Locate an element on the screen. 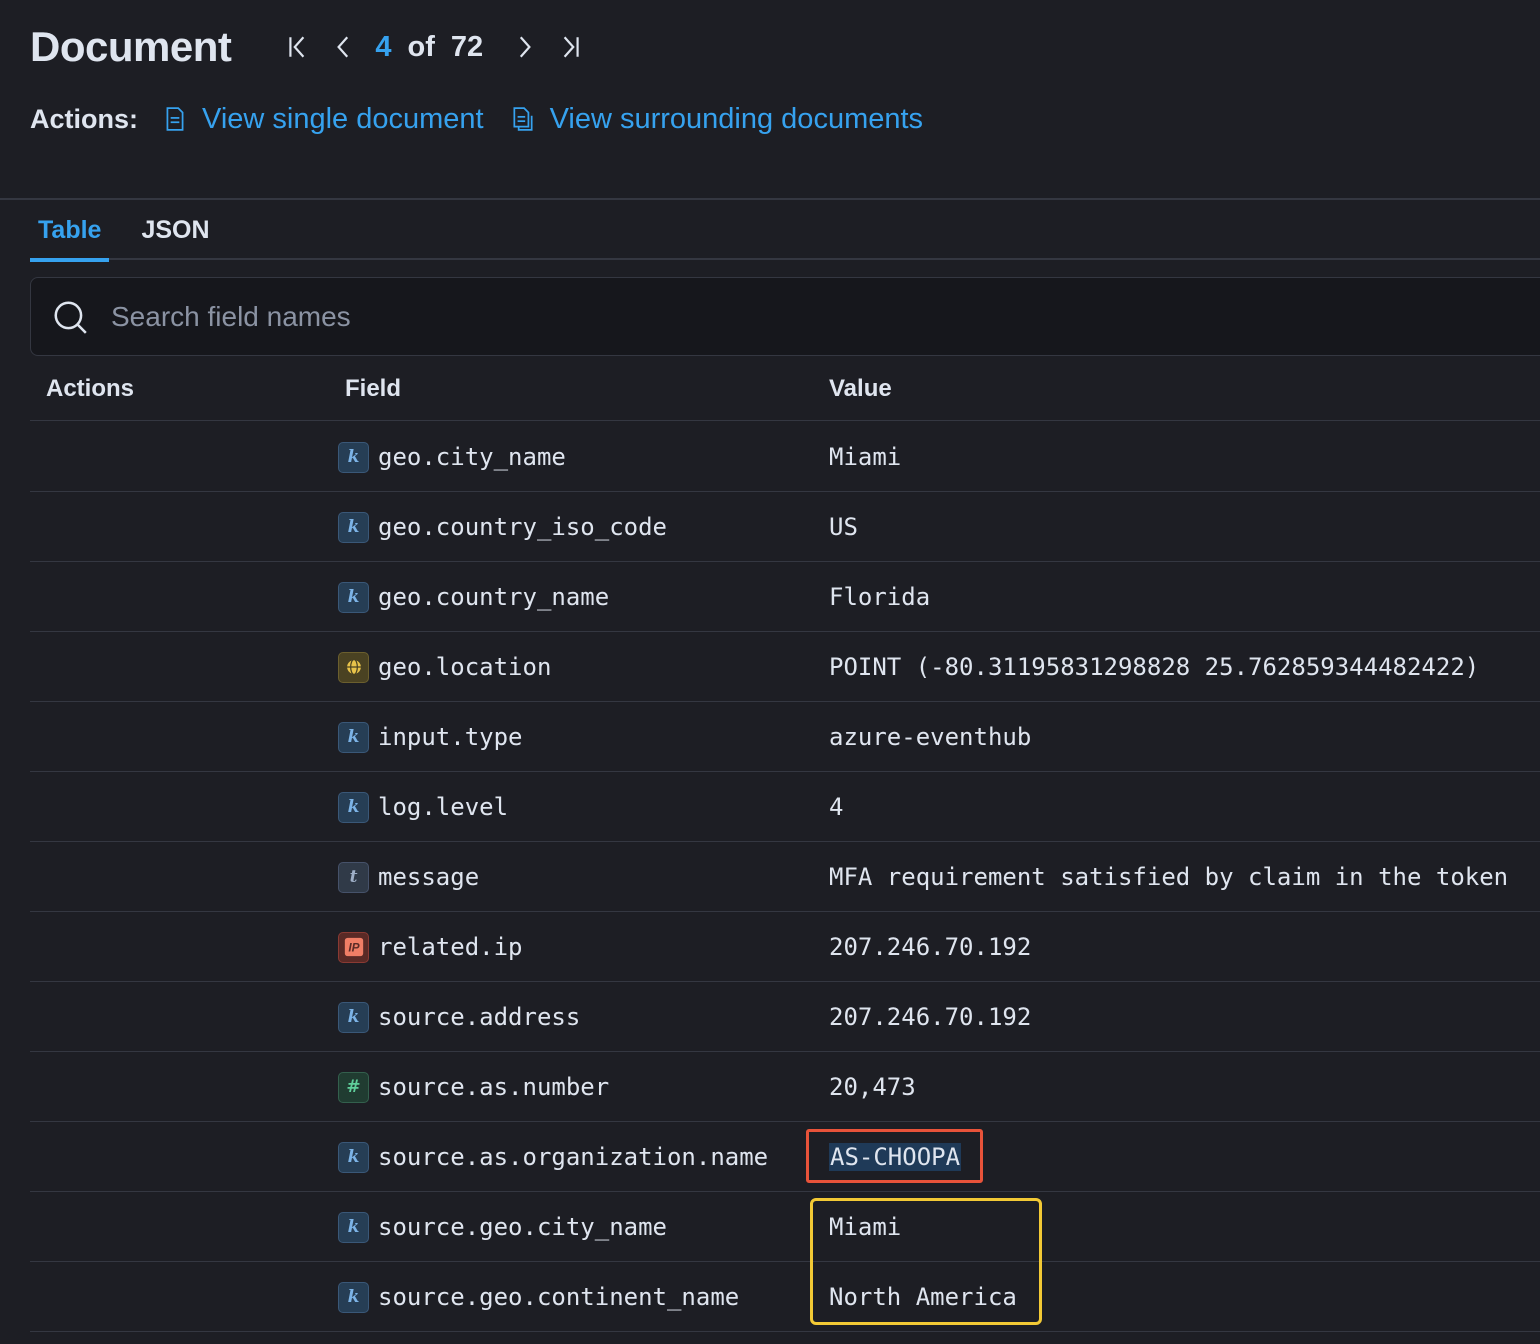 The image size is (1540, 1344). field-name: source.geo.city_name is located at coordinates (522, 1227).